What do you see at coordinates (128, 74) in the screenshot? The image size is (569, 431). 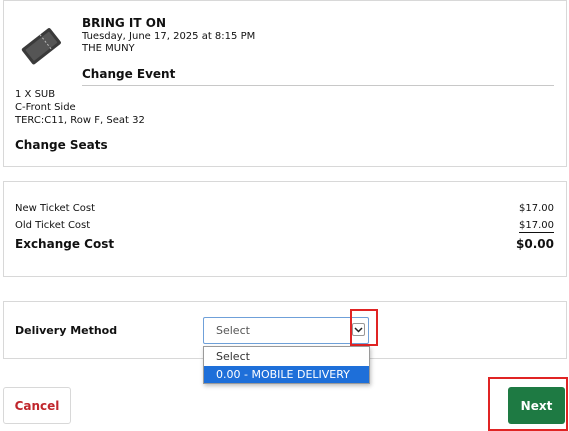 I see `change-event-link: Change Event` at bounding box center [128, 74].